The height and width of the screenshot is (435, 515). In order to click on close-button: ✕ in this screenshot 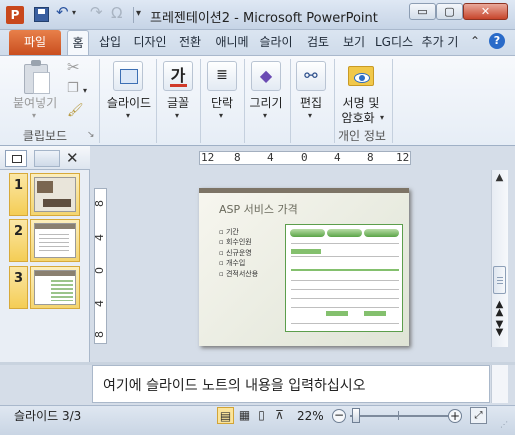, I will do `click(485, 11)`.